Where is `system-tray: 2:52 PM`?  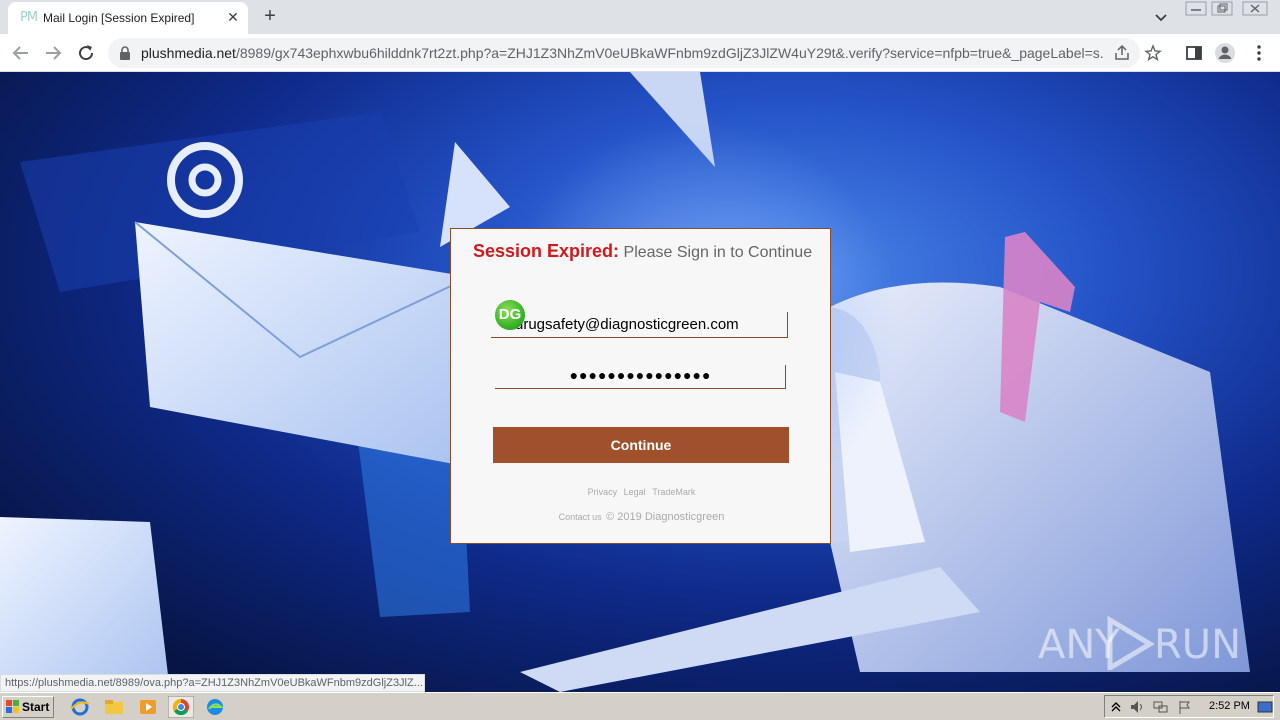 system-tray: 2:52 PM is located at coordinates (1189, 706).